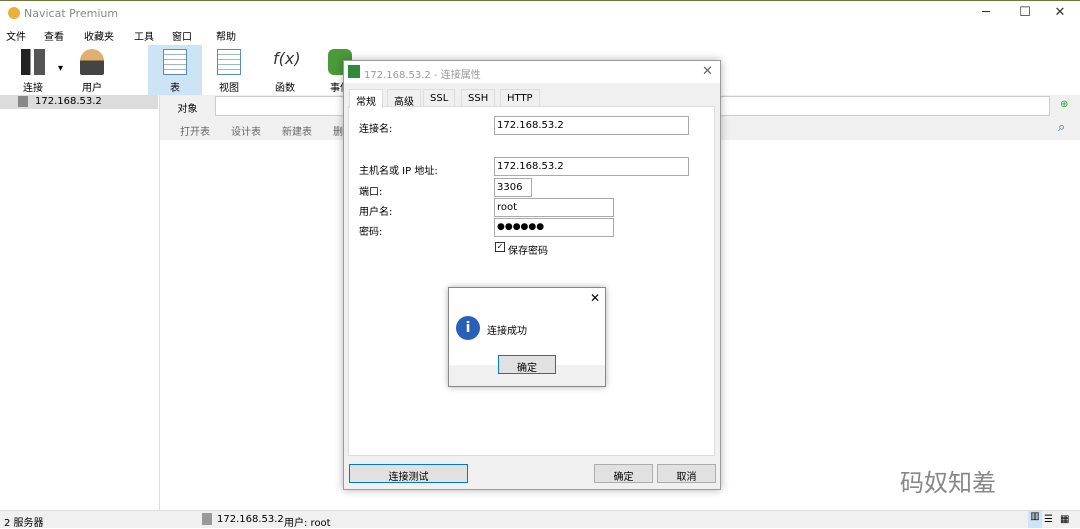 This screenshot has width=1080, height=529. What do you see at coordinates (246, 130) in the screenshot?
I see `design-table-button: 设计表` at bounding box center [246, 130].